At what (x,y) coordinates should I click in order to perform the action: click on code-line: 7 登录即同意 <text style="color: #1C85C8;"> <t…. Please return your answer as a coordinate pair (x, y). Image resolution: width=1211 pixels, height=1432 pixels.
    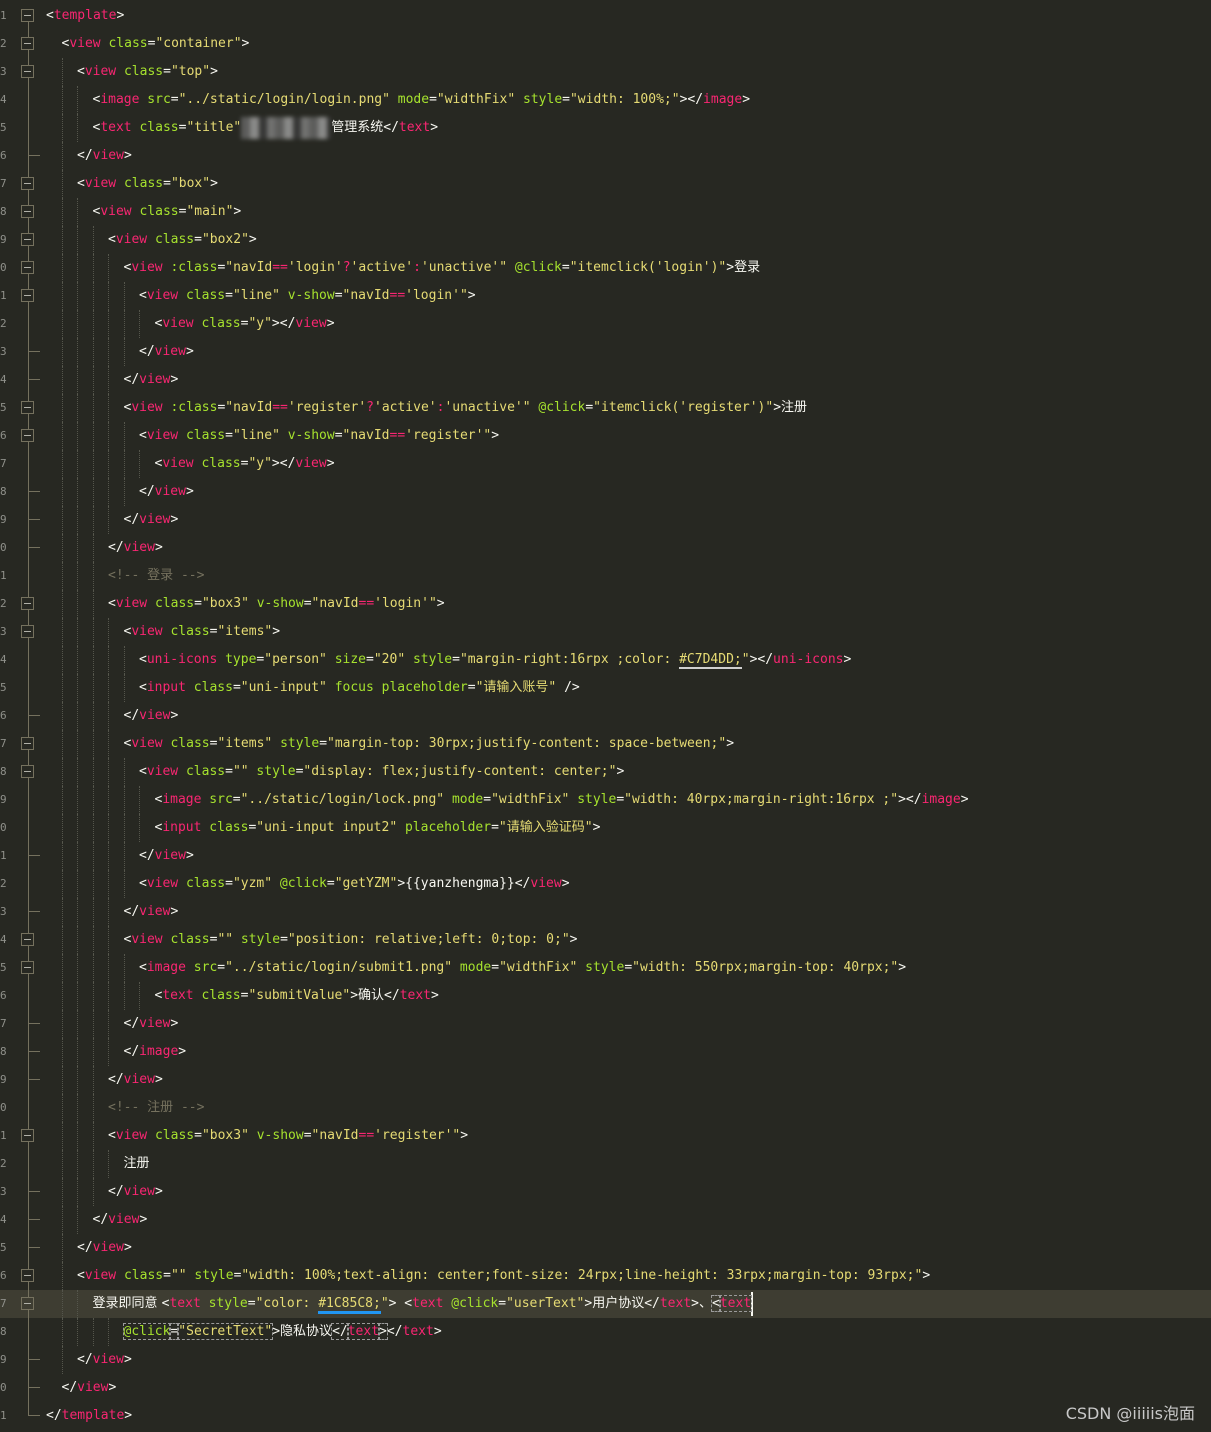
    Looking at the image, I should click on (605, 1304).